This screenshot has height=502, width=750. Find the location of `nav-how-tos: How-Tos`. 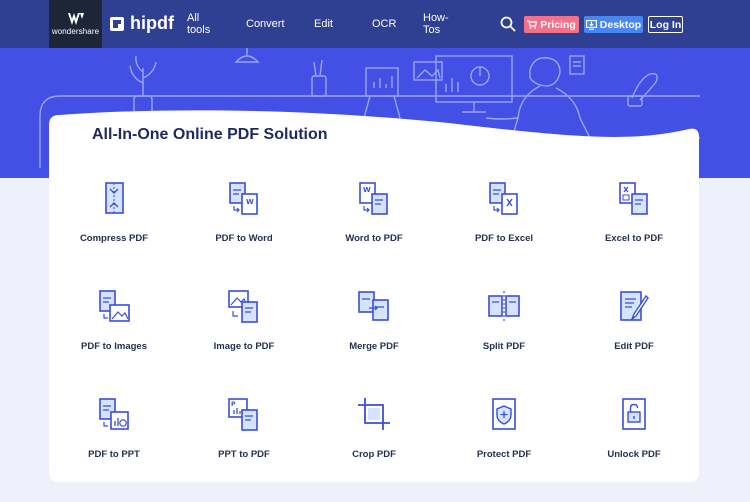

nav-how-tos: How-Tos is located at coordinates (436, 24).